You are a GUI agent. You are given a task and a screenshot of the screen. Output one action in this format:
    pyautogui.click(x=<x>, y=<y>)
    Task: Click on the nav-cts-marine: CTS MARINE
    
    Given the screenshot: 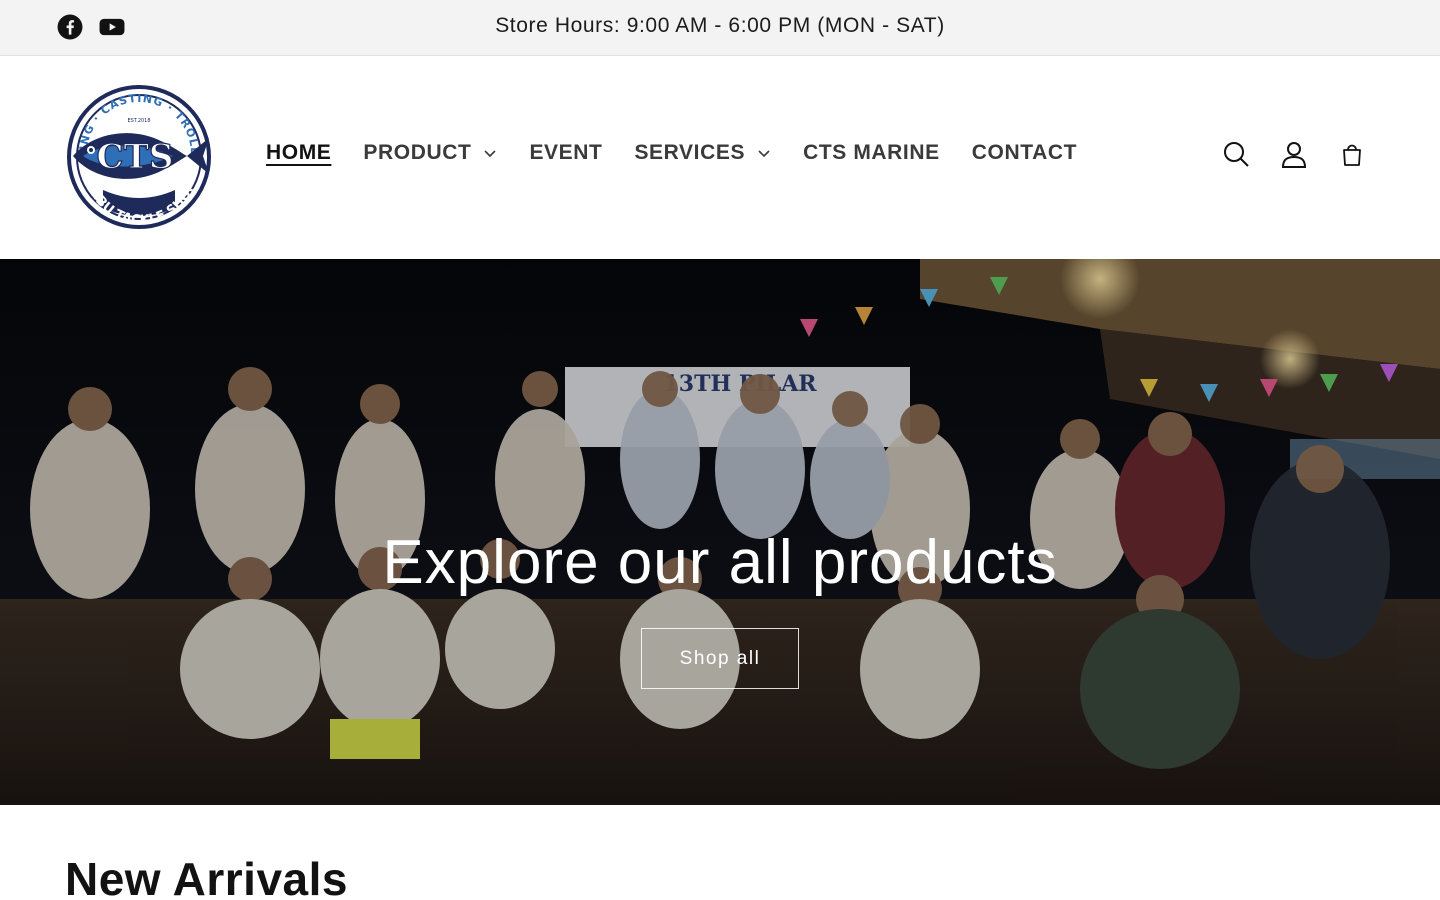 What is the action you would take?
    pyautogui.click(x=871, y=153)
    